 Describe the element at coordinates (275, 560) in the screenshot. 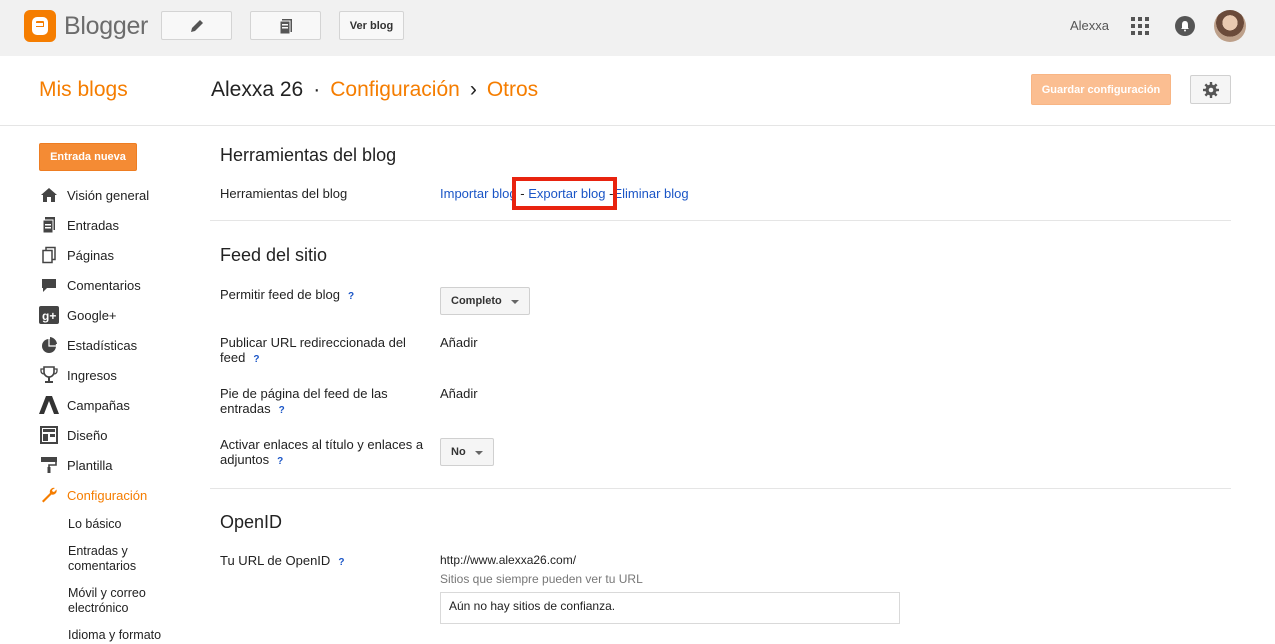

I see `openid-url-text: Tu URL de OpenID` at that location.